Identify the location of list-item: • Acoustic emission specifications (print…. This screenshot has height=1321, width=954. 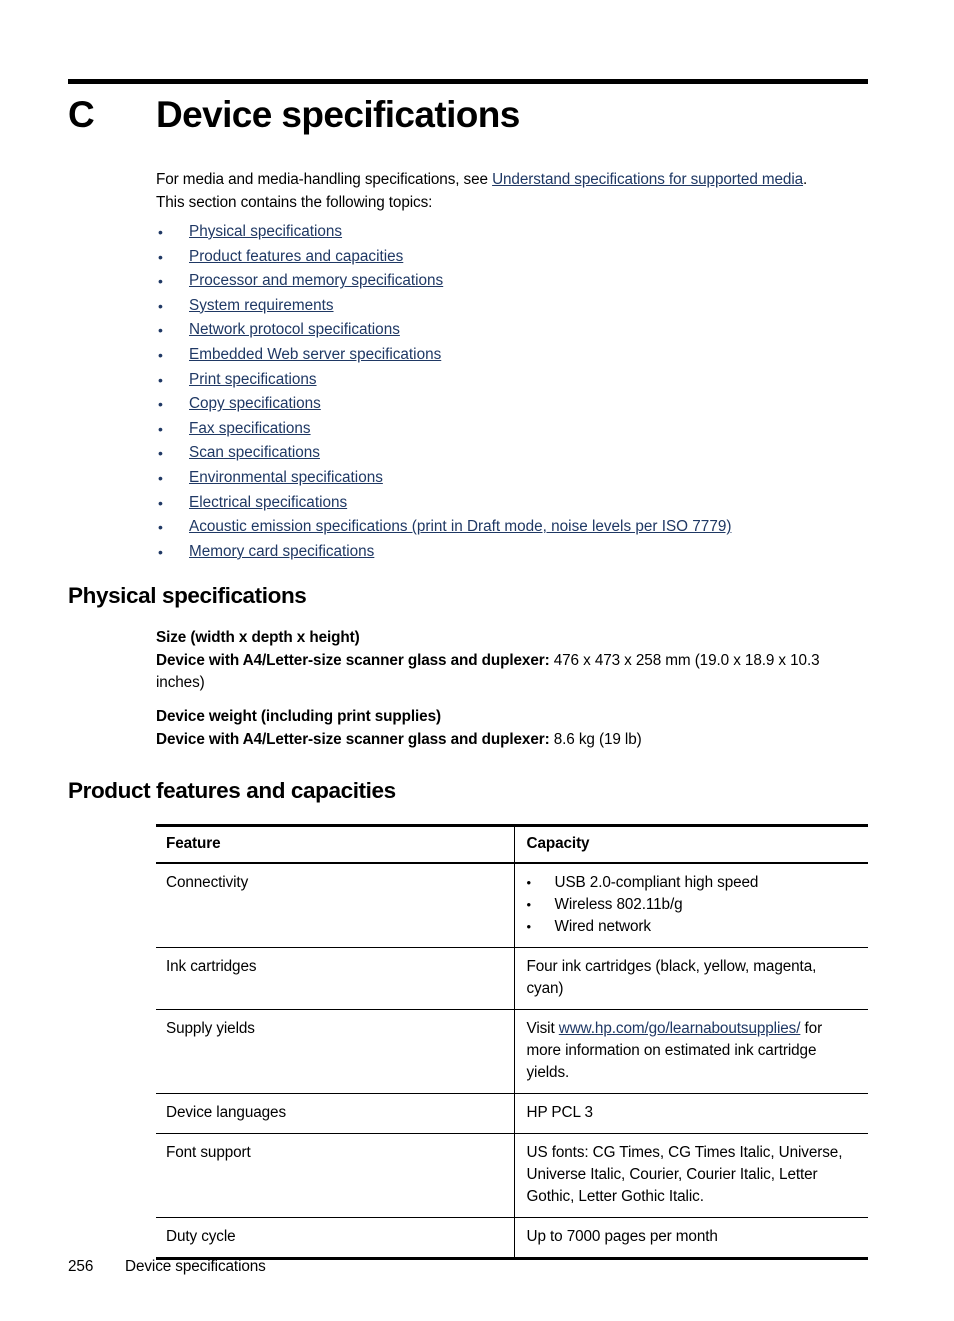
(512, 527).